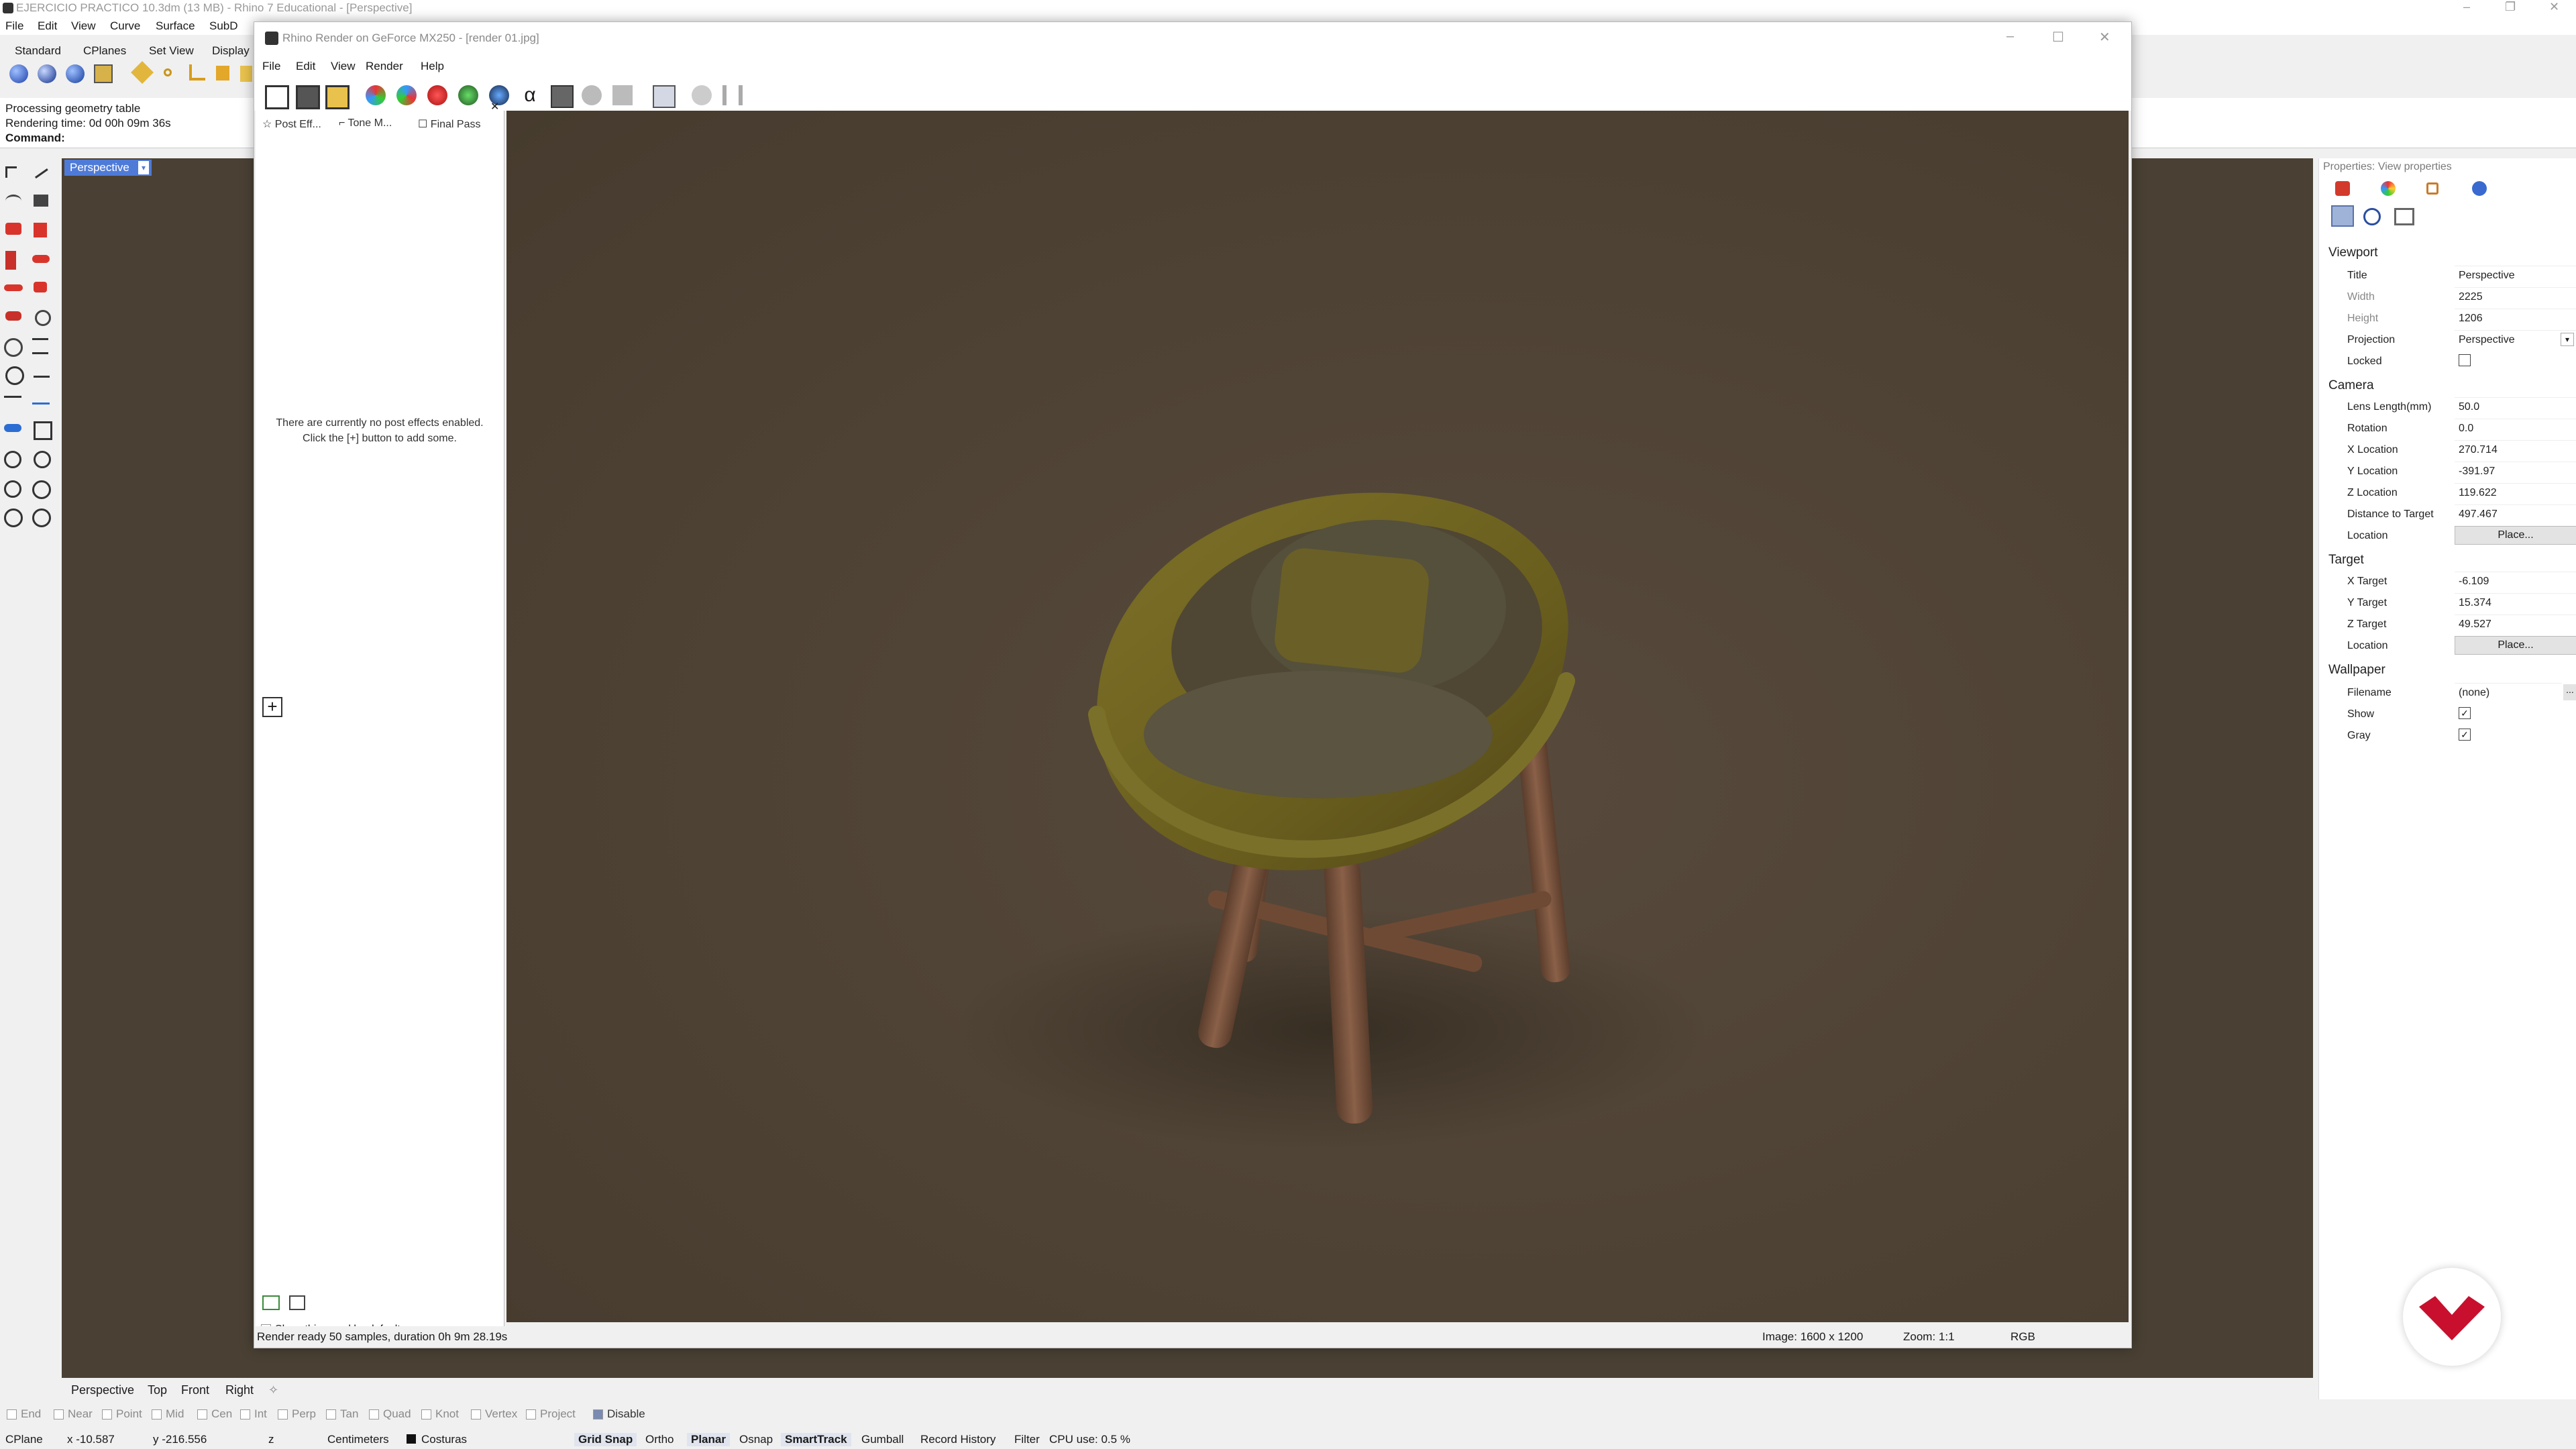 Image resolution: width=2576 pixels, height=1449 pixels. Describe the element at coordinates (272, 707) in the screenshot. I see `add-effect-button: +` at that location.